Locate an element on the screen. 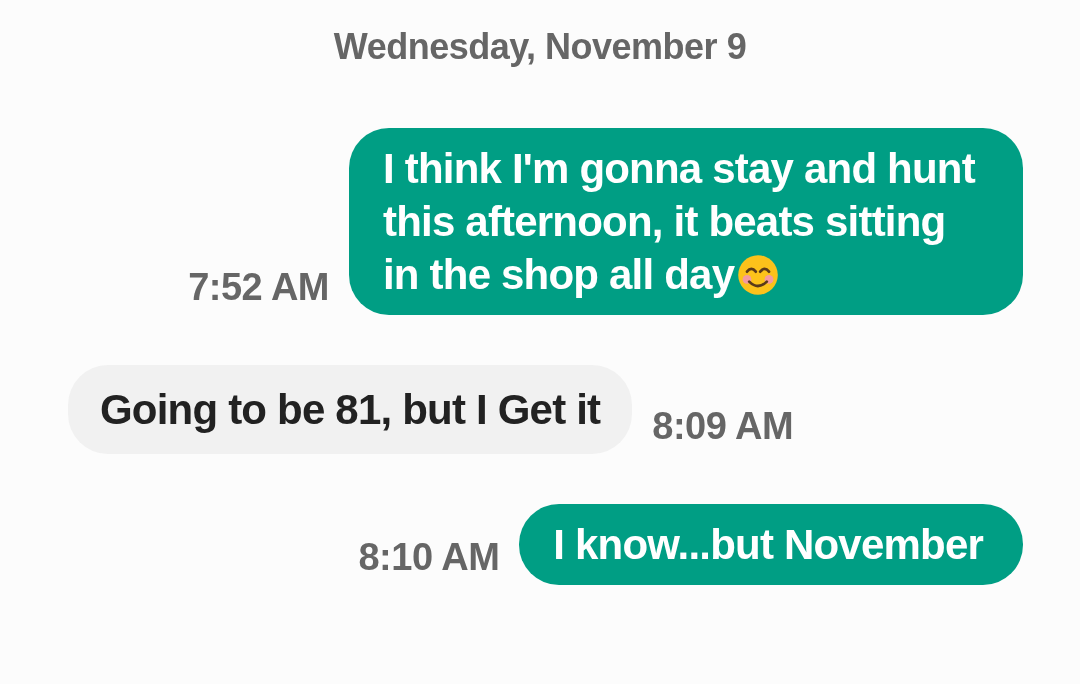 This screenshot has width=1080, height=684. date-header: Wednesday, November 9 is located at coordinates (540, 47).